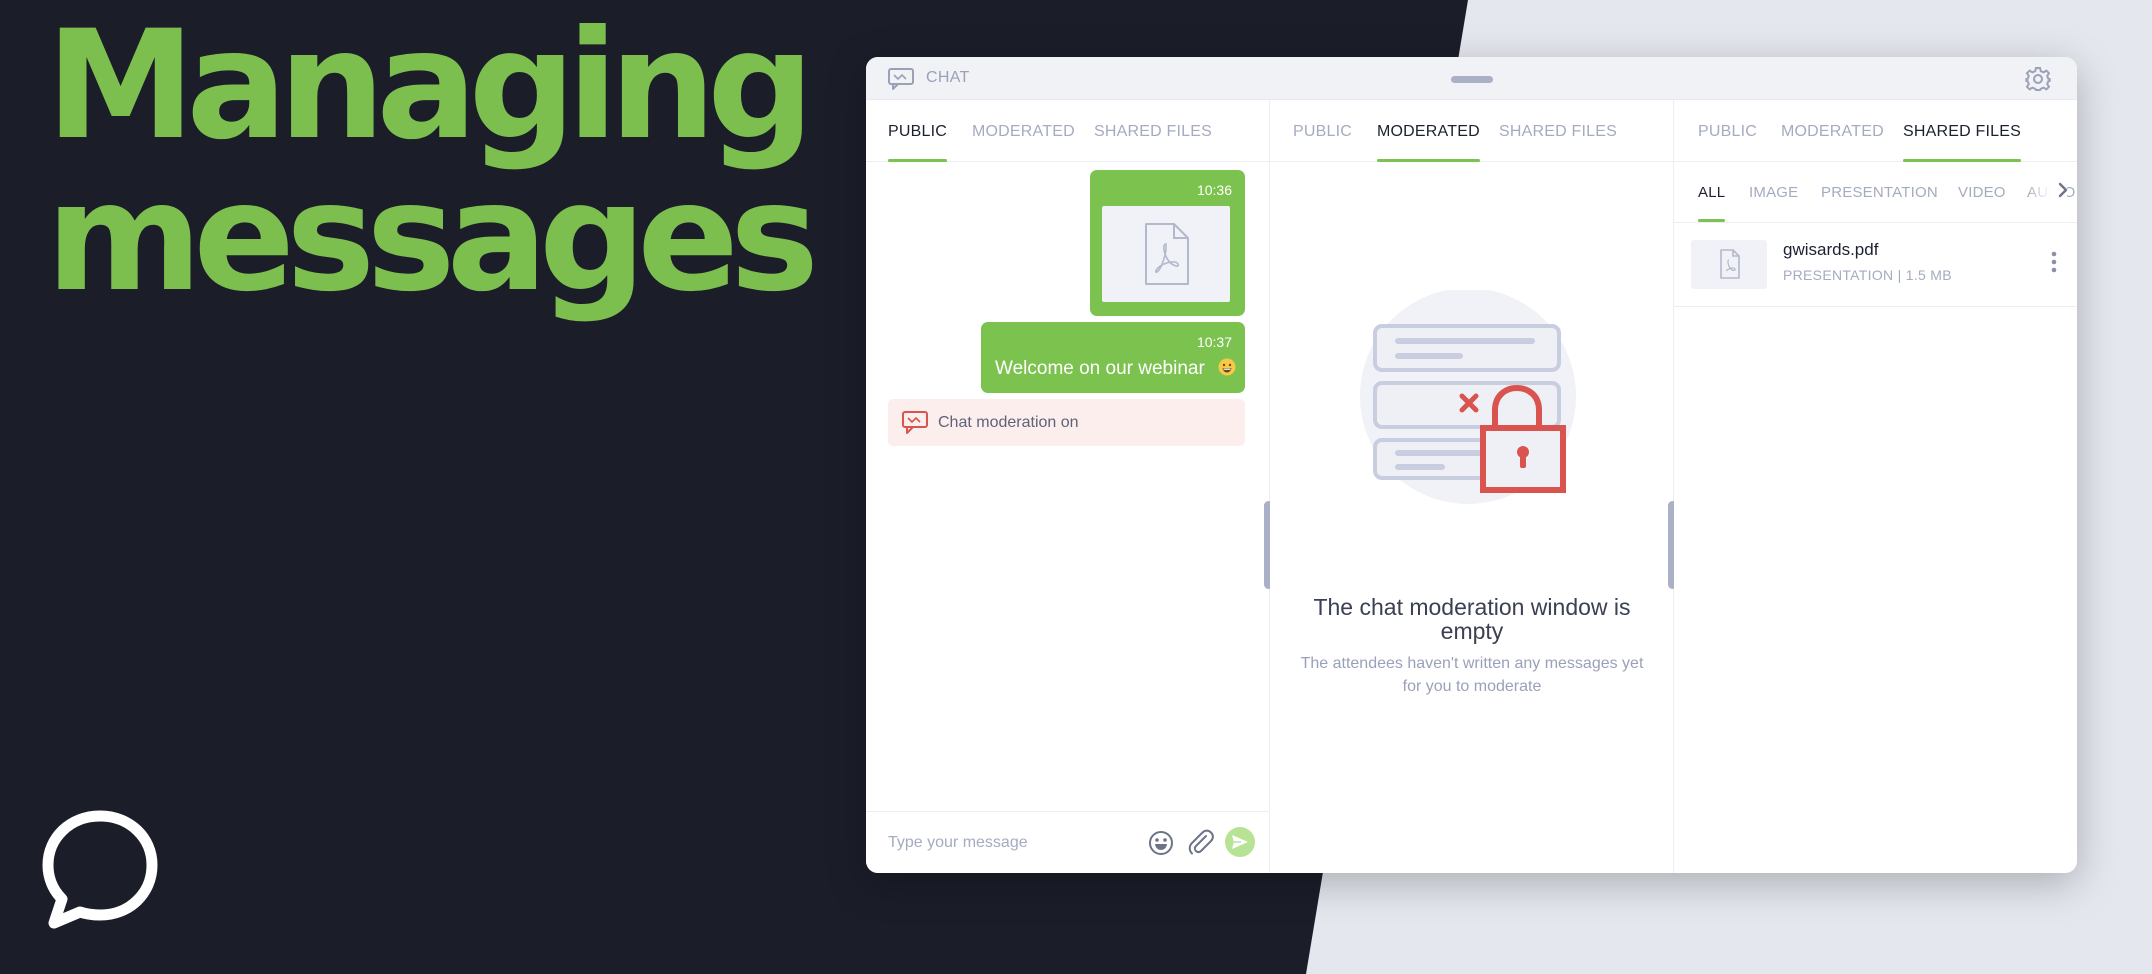 The height and width of the screenshot is (974, 2152). I want to click on drag-handle, so click(1472, 79).